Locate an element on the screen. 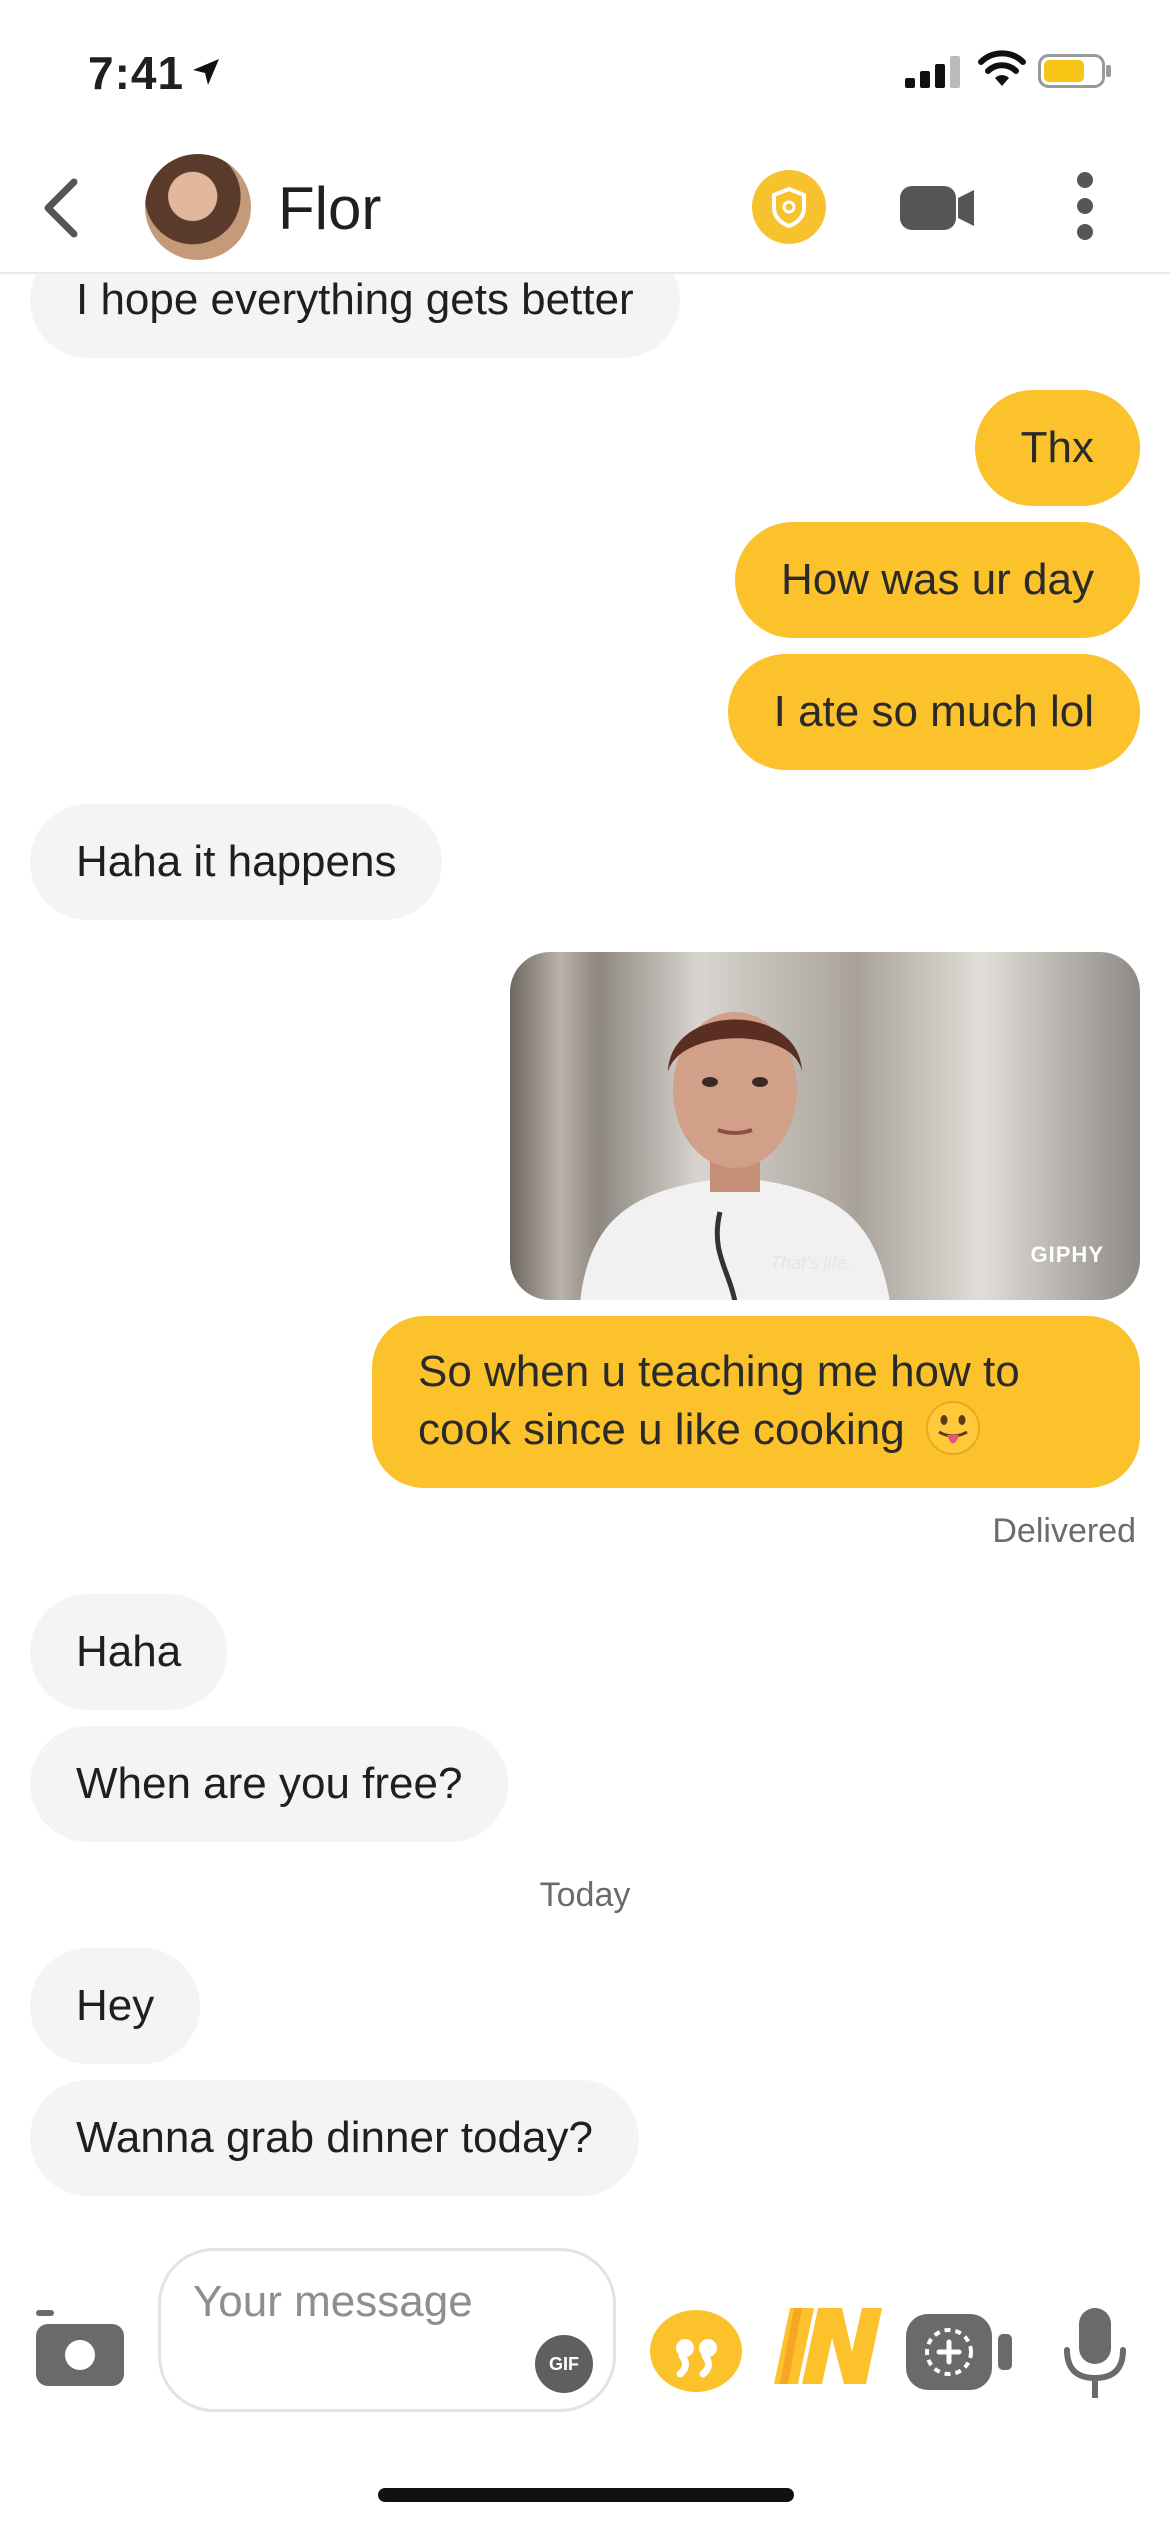  gif-button: GIF is located at coordinates (564, 2364).